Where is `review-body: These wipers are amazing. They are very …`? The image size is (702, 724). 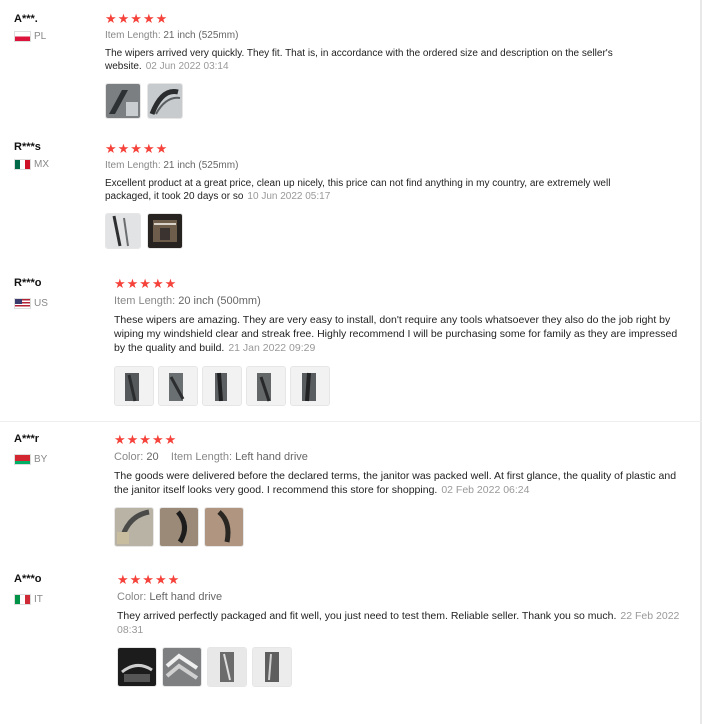
review-body: These wipers are amazing. They are very … is located at coordinates (396, 334).